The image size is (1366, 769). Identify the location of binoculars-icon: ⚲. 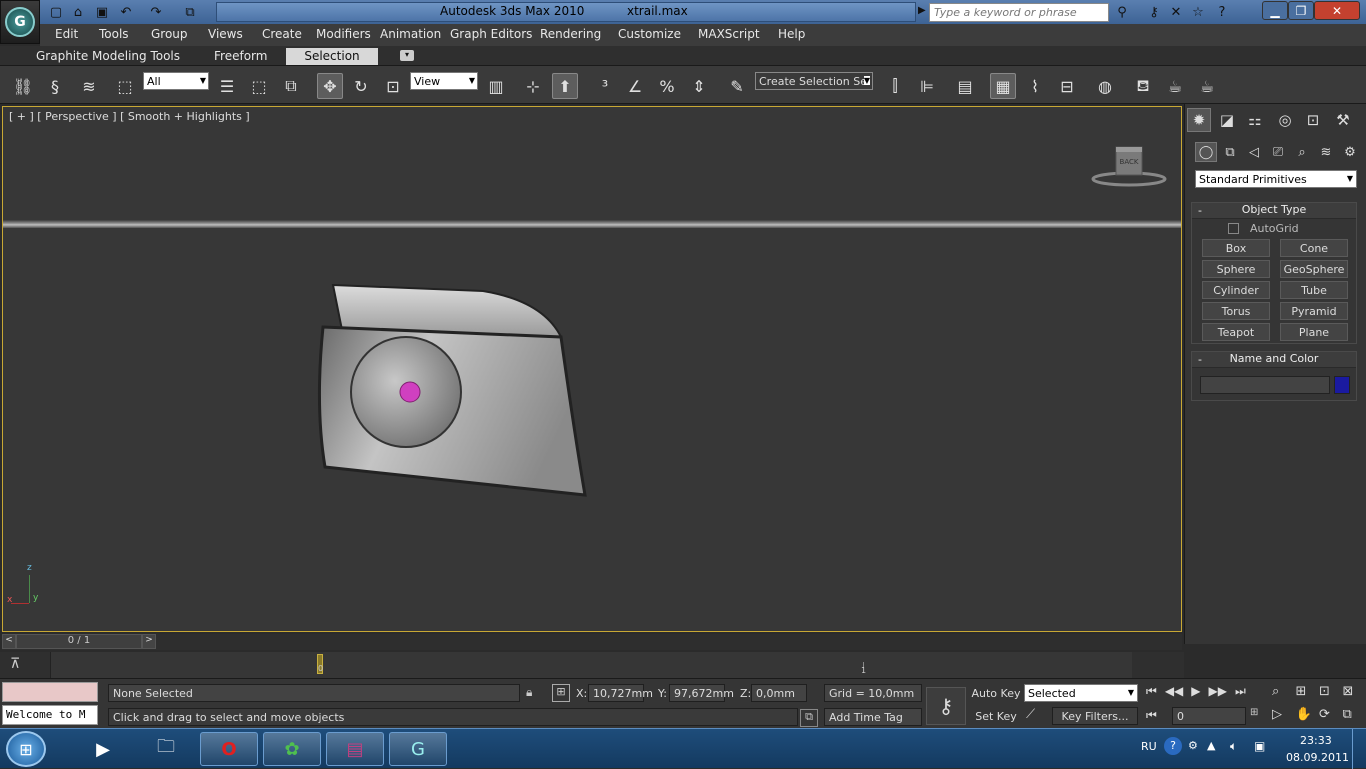
(1122, 12).